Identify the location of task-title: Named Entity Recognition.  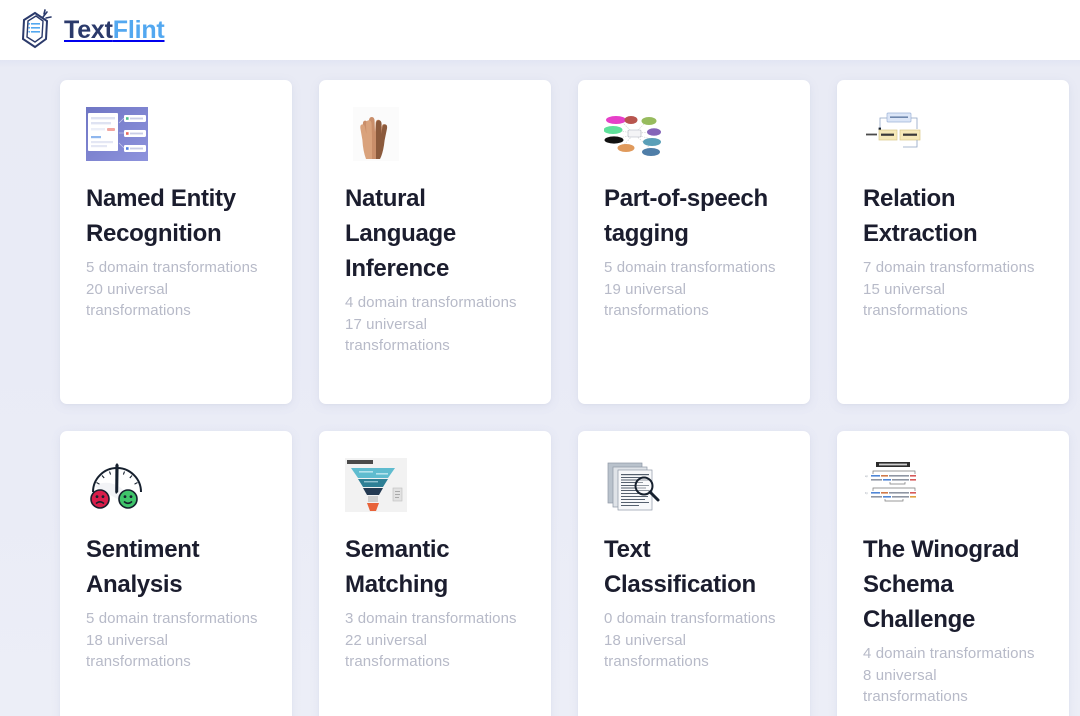
(161, 216).